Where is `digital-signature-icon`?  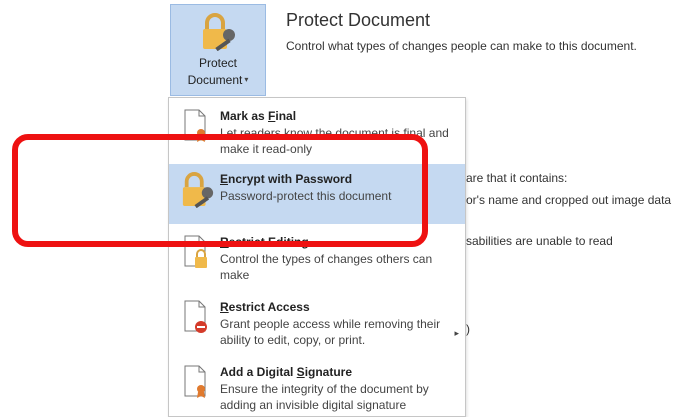
digital-signature-icon is located at coordinates (195, 381).